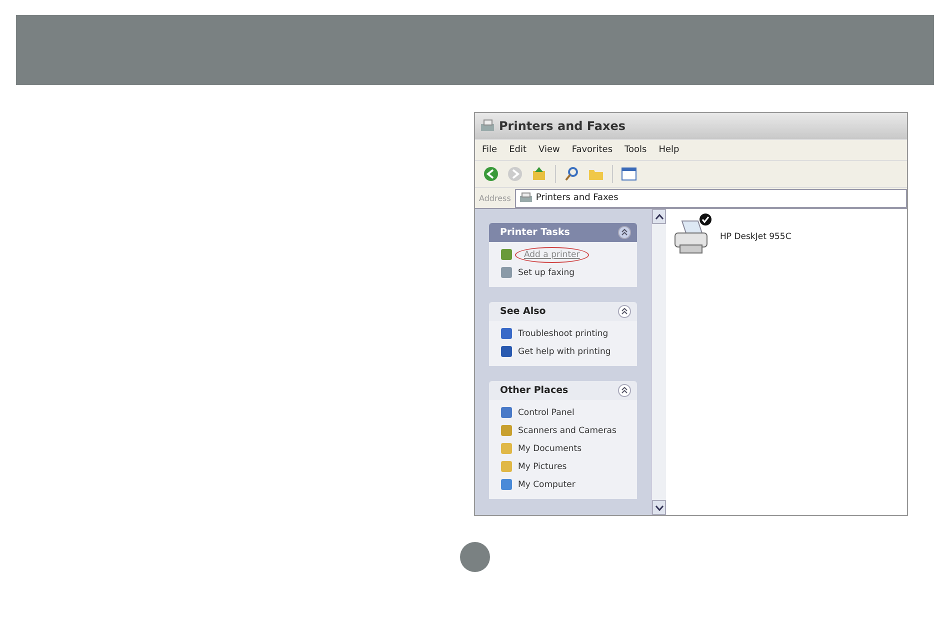 Image resolution: width=950 pixels, height=621 pixels. Describe the element at coordinates (475, 557) in the screenshot. I see `page-dot` at that location.